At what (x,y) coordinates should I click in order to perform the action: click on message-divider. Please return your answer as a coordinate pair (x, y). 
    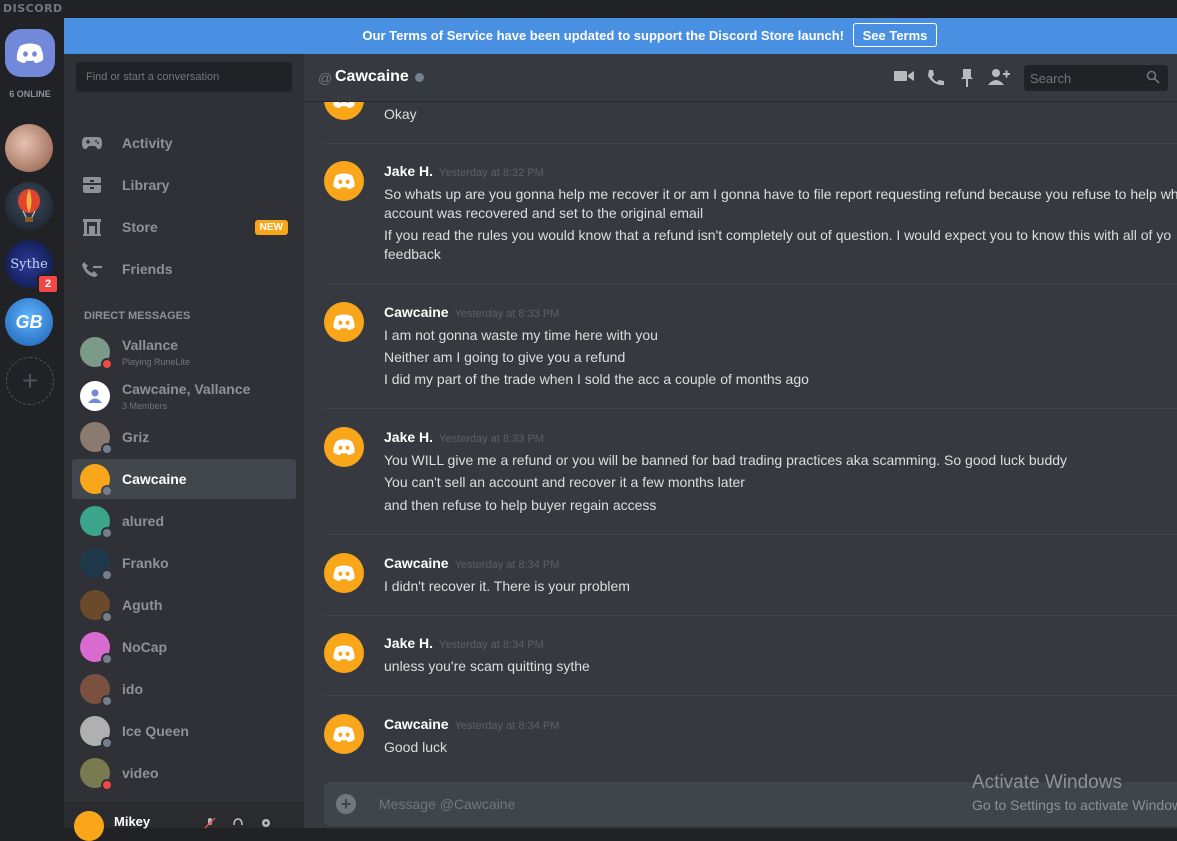
    Looking at the image, I should click on (750, 695).